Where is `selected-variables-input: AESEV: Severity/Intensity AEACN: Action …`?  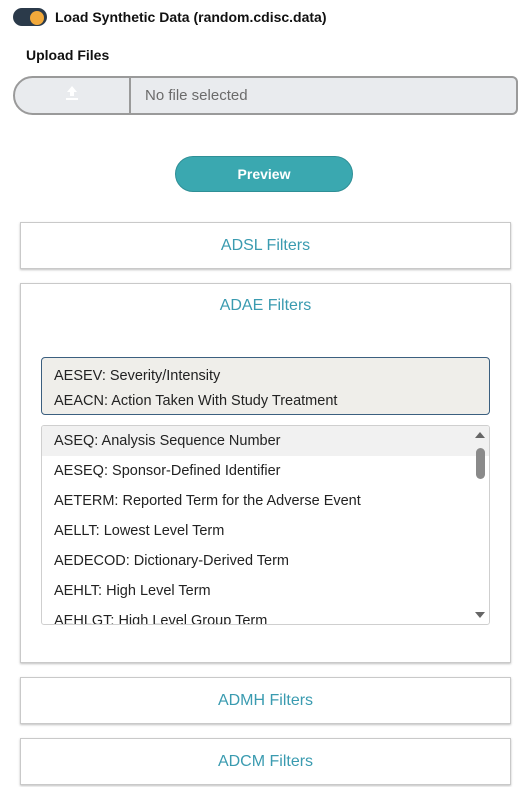
selected-variables-input: AESEV: Severity/Intensity AEACN: Action … is located at coordinates (265, 386).